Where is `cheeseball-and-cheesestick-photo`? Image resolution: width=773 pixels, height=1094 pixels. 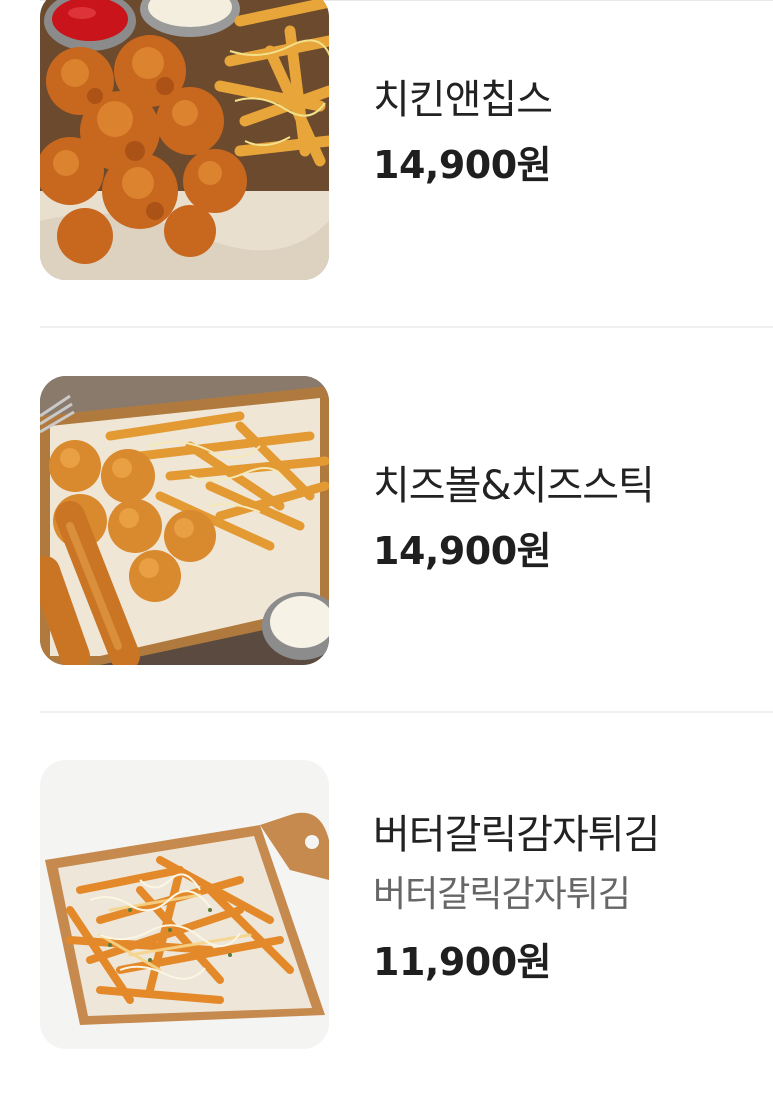
cheeseball-and-cheesestick-photo is located at coordinates (184, 520).